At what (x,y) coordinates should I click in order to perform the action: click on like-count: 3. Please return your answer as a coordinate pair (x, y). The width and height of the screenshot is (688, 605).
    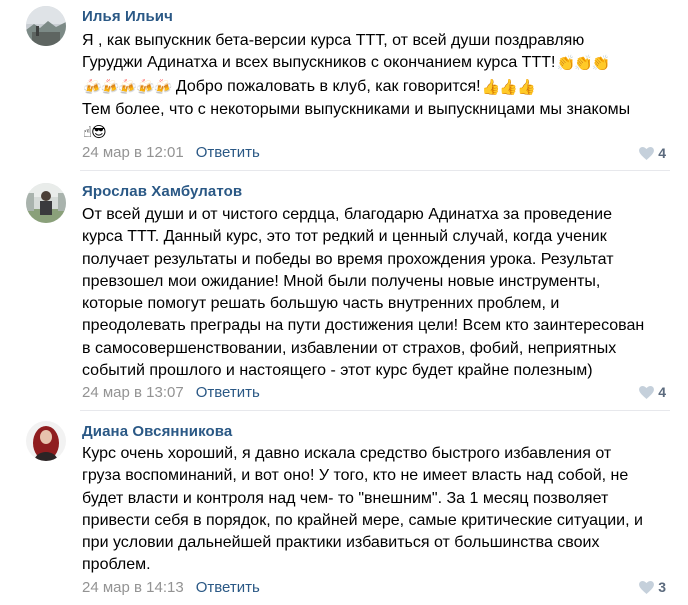
    Looking at the image, I should click on (662, 587).